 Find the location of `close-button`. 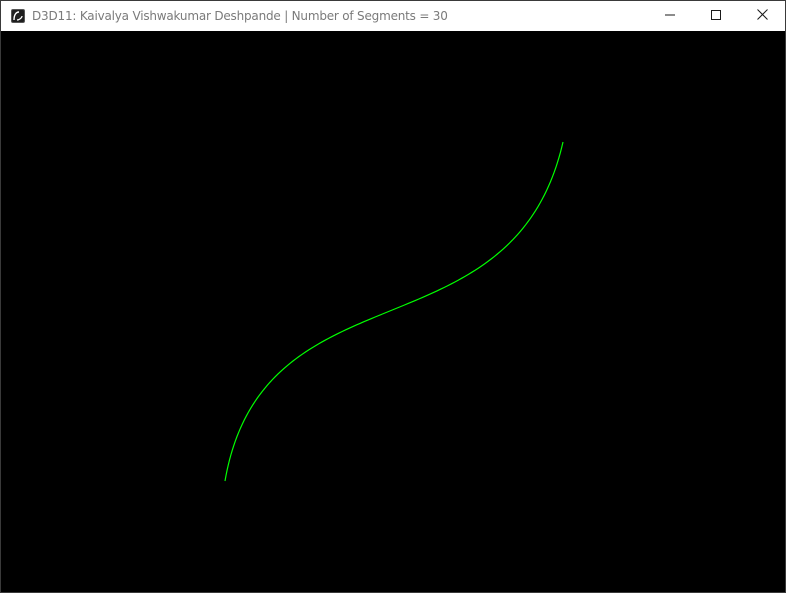

close-button is located at coordinates (762, 16).